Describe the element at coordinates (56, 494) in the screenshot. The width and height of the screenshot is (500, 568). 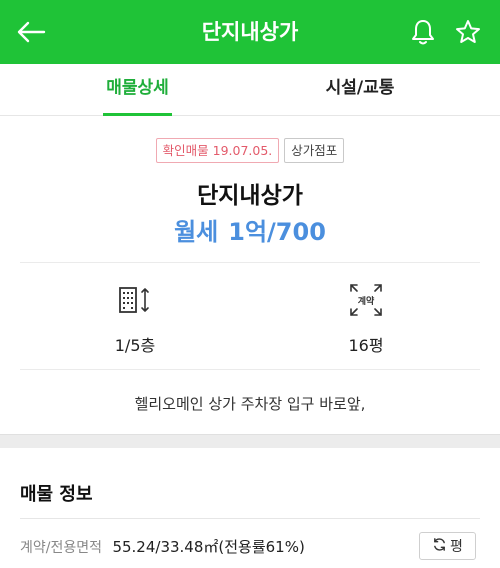
I see `section-title: 매물 정보` at that location.